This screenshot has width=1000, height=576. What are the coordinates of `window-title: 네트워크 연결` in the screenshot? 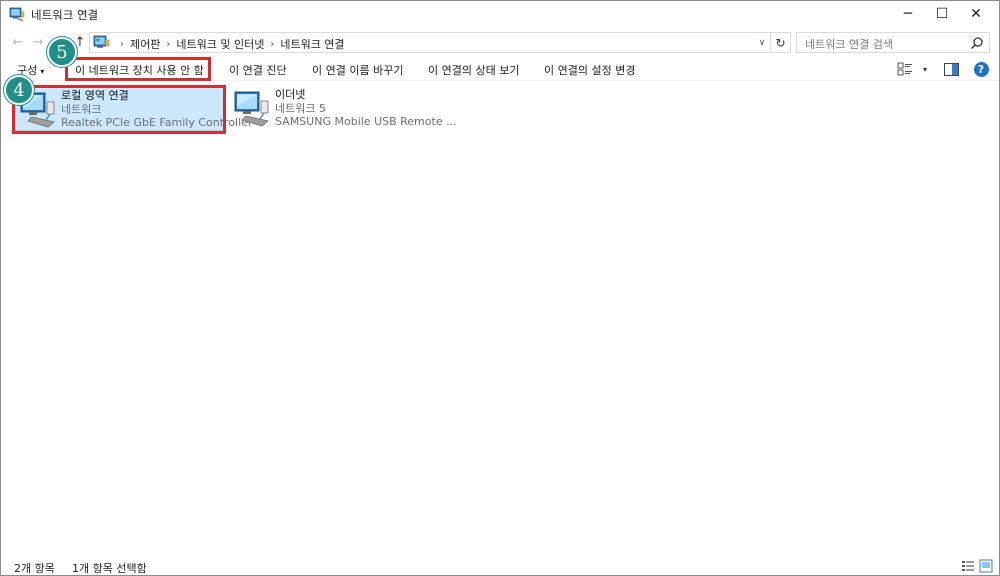 It's located at (65, 15).